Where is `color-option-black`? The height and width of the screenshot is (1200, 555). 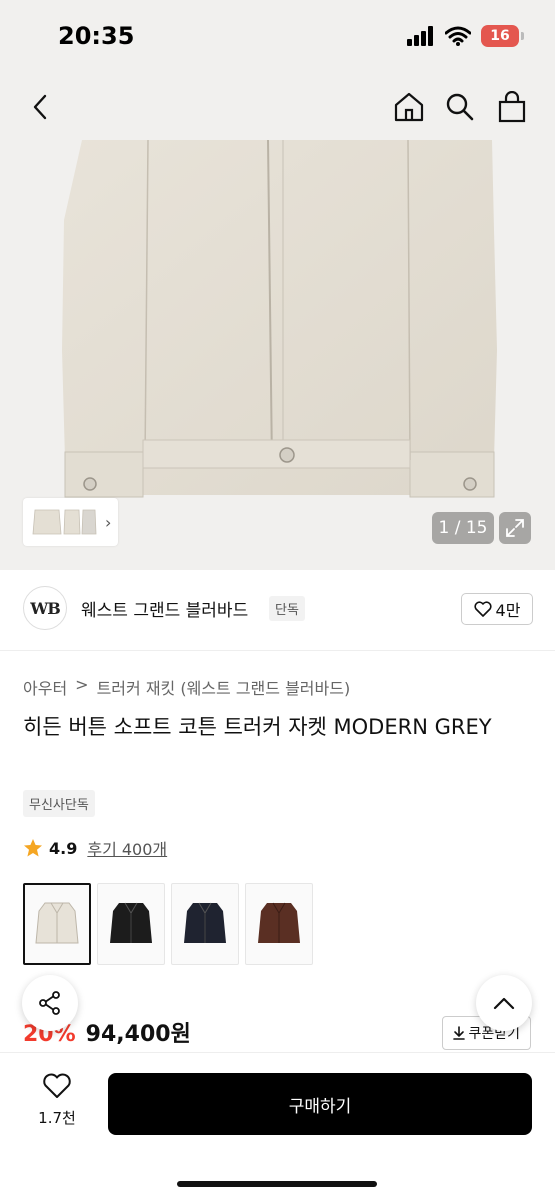
color-option-black is located at coordinates (131, 924).